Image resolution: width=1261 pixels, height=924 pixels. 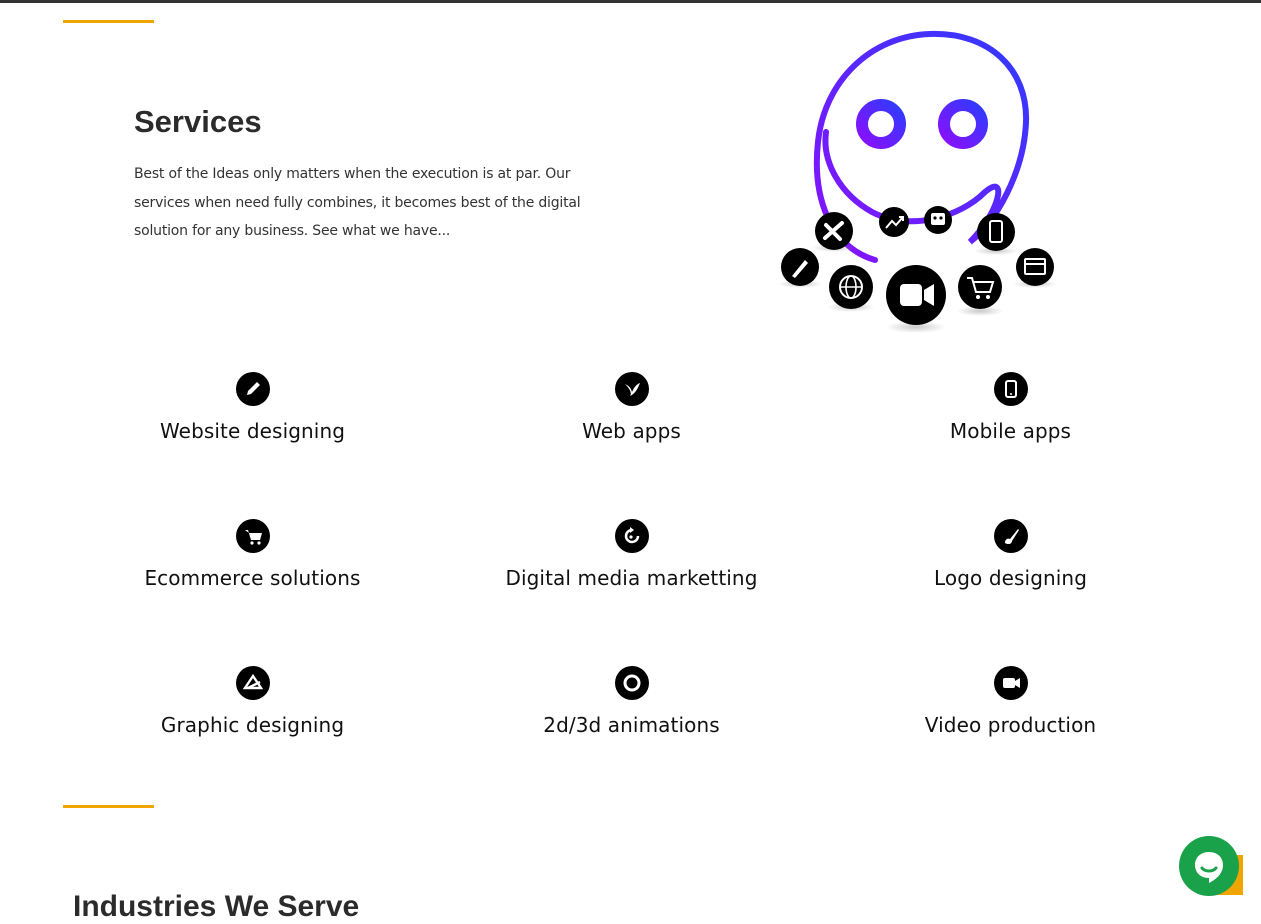 I want to click on chat-bubble-icon, so click(x=1209, y=866).